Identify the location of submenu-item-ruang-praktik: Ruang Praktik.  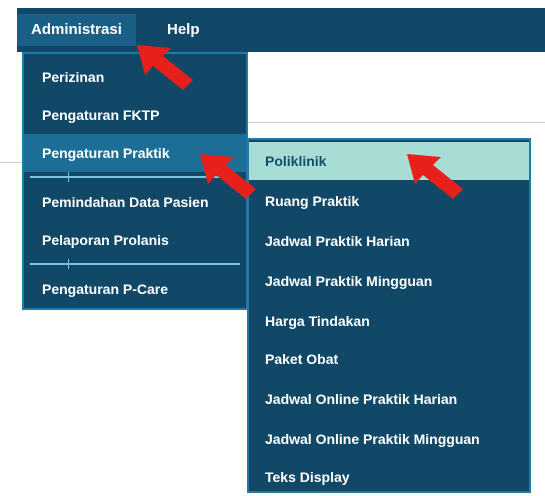
(389, 201).